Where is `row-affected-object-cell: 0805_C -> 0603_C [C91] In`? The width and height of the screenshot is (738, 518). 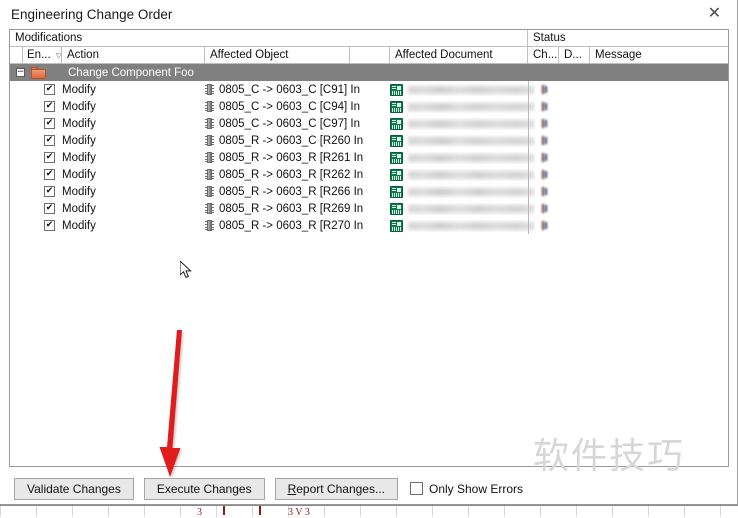
row-affected-object-cell: 0805_C -> 0603_C [C91] In is located at coordinates (297, 90).